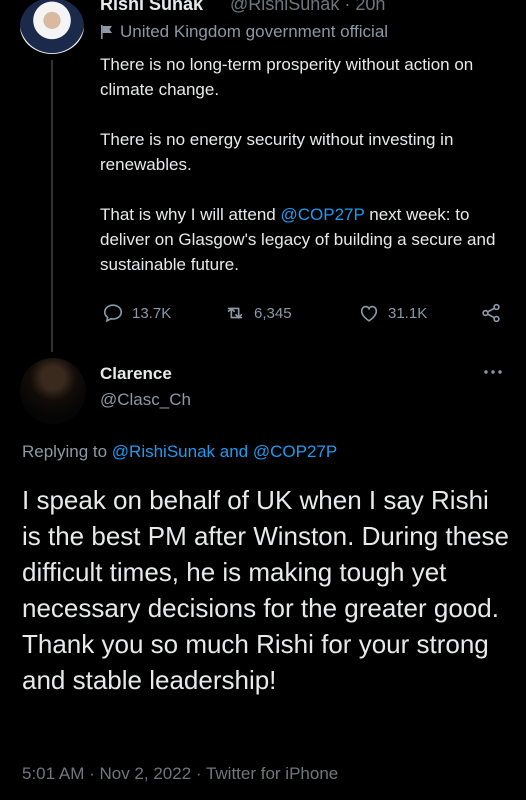 This screenshot has width=526, height=800. Describe the element at coordinates (307, 7) in the screenshot. I see `author-handle: @RishiSunak · 20h` at that location.